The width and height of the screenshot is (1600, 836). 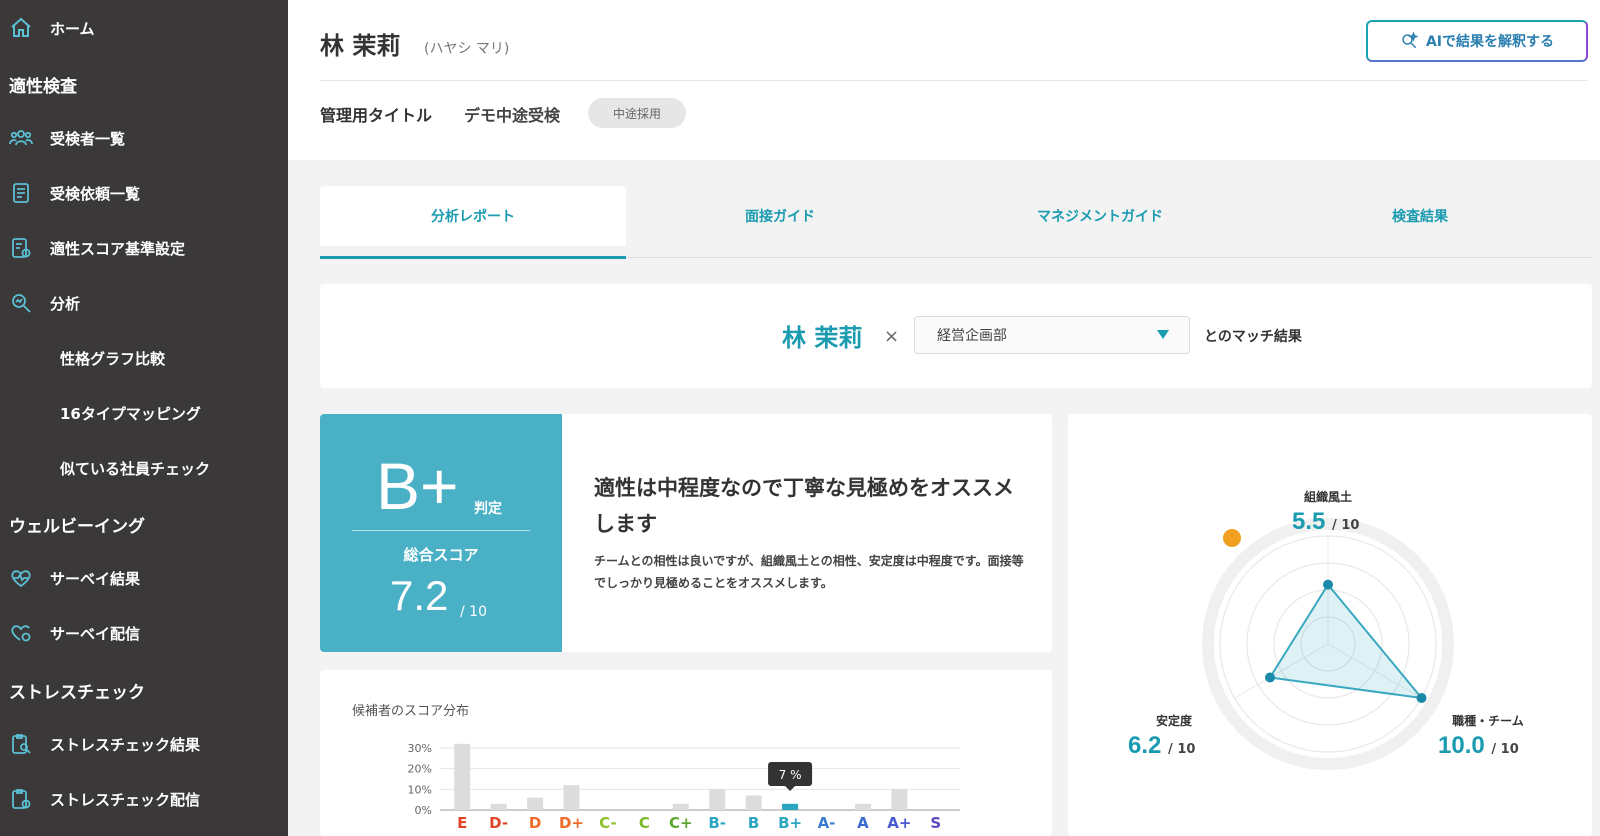 I want to click on radar-axis-label-stability: 安定度, so click(x=1173, y=721).